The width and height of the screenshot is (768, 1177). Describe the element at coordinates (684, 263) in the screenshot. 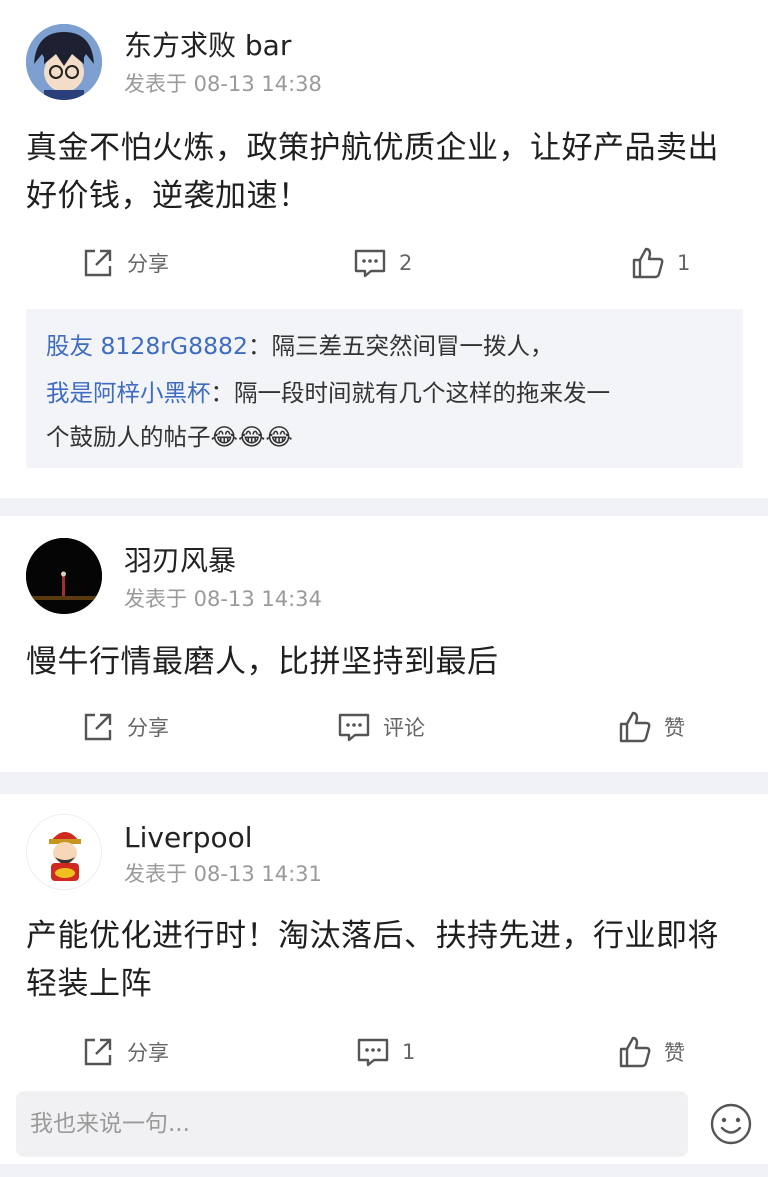

I see `like-count: 1` at that location.